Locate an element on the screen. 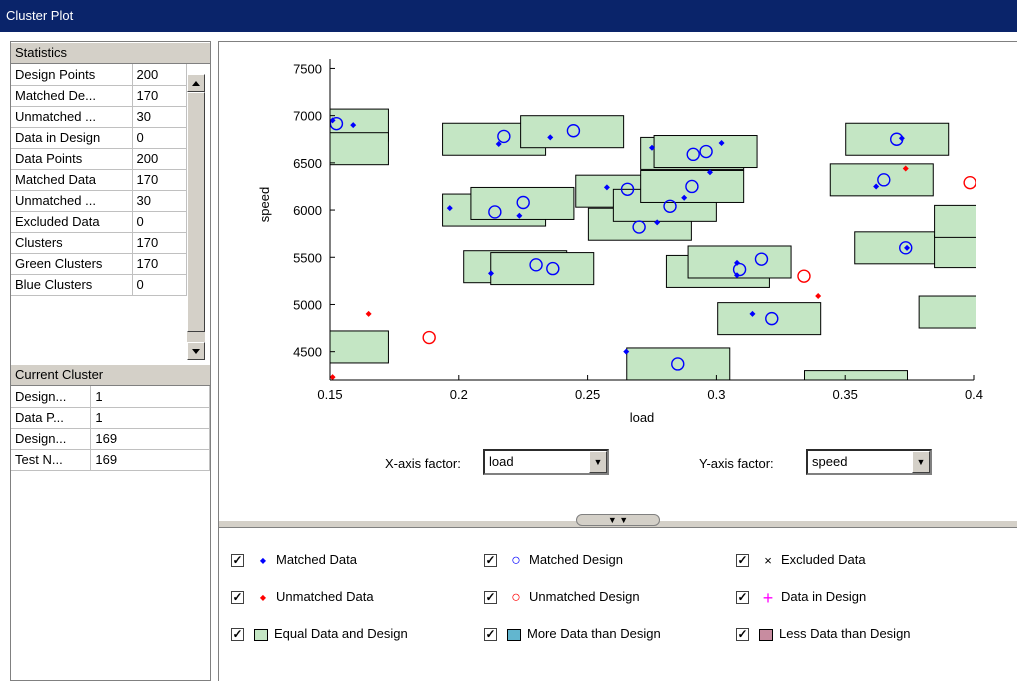 The height and width of the screenshot is (690, 1017). legend-label: Matched Data is located at coordinates (316, 559).